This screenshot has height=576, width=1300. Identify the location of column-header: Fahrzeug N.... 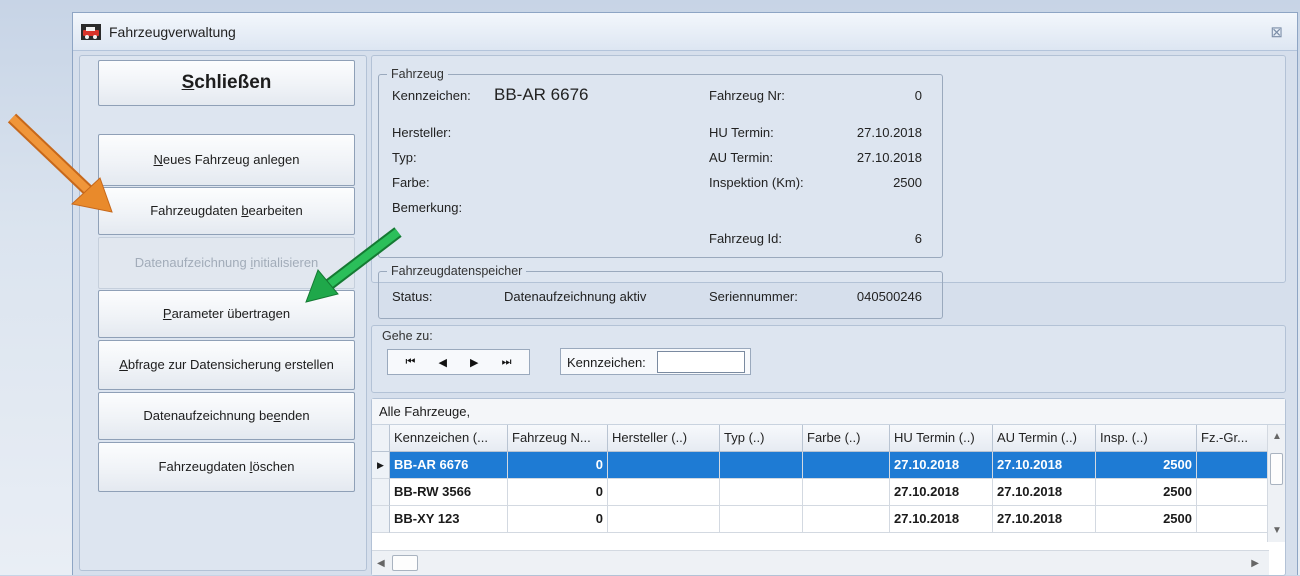
(558, 438).